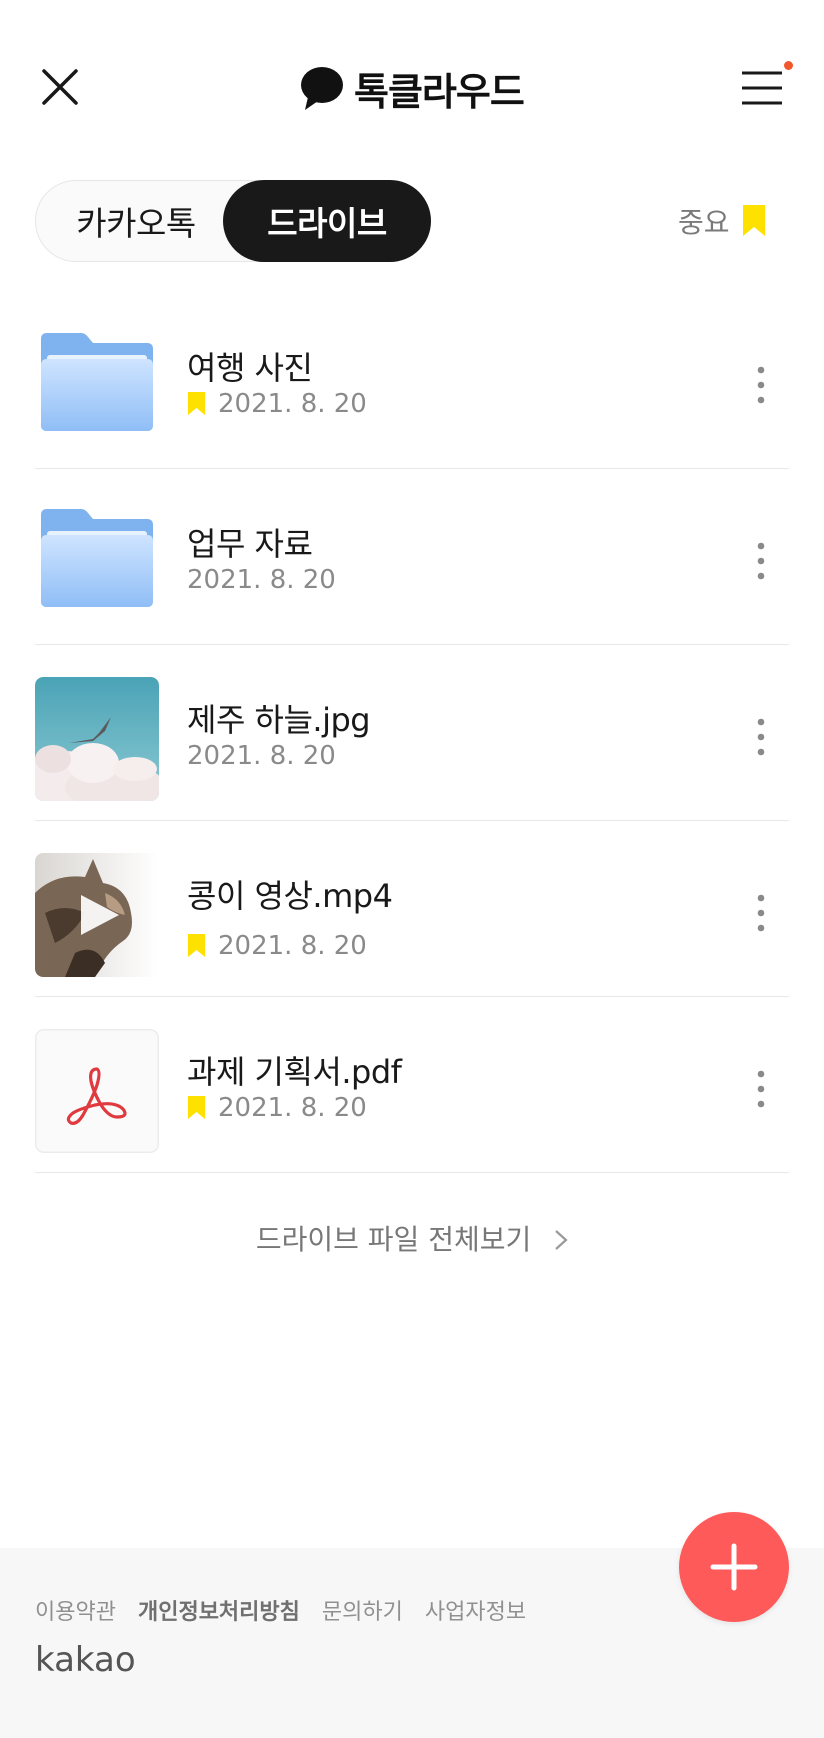  I want to click on app-logo: 톡클라우드, so click(412, 88).